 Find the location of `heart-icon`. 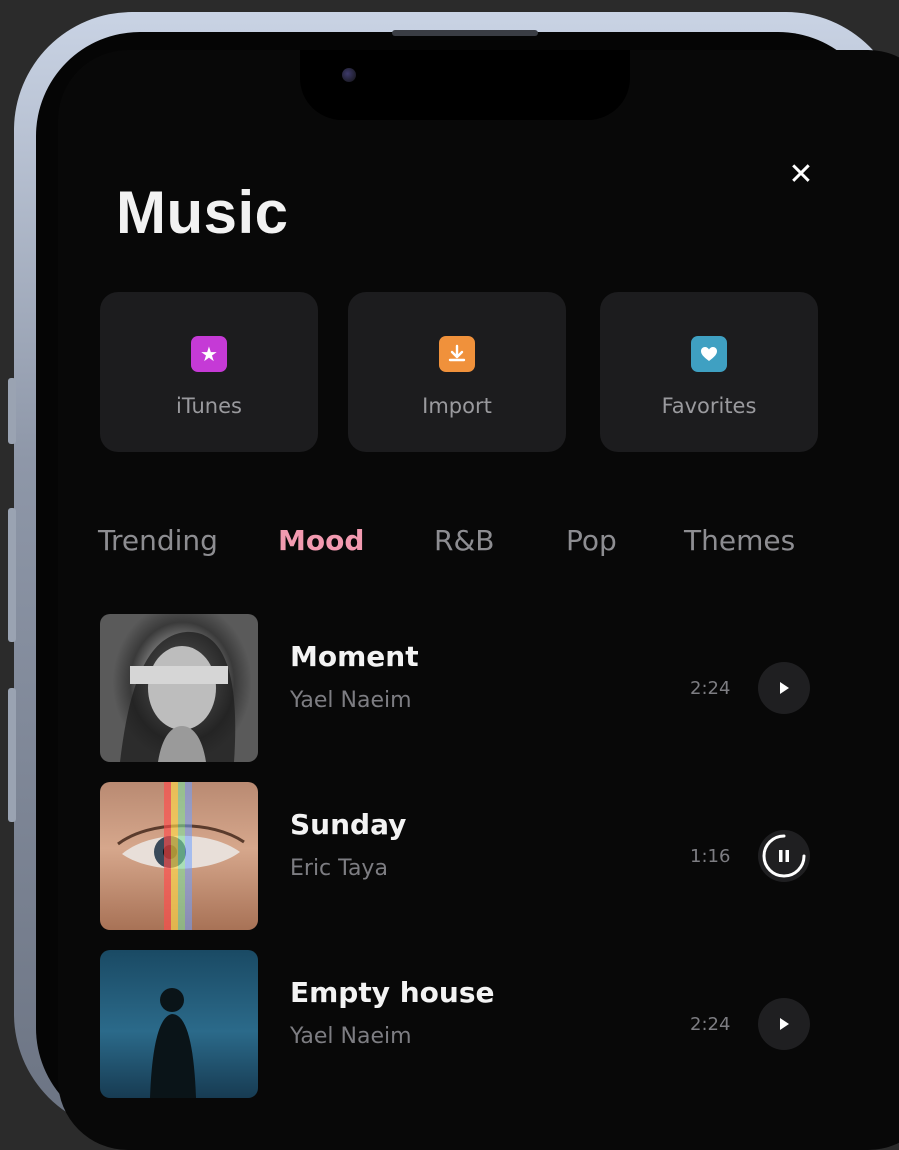

heart-icon is located at coordinates (709, 354).